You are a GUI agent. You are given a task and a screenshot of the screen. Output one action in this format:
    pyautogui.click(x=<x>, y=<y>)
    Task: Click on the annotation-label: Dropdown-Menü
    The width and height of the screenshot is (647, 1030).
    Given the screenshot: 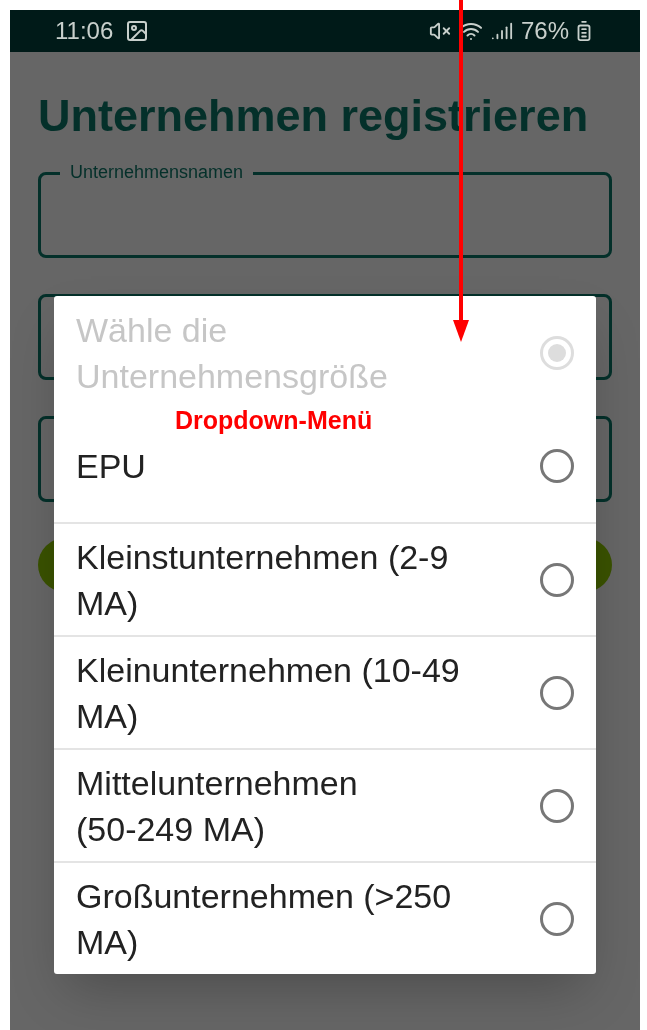 What is the action you would take?
    pyautogui.click(x=274, y=420)
    